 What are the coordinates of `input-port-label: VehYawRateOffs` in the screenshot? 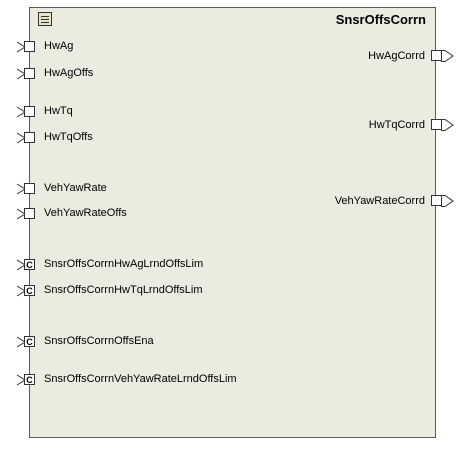 It's located at (85, 213).